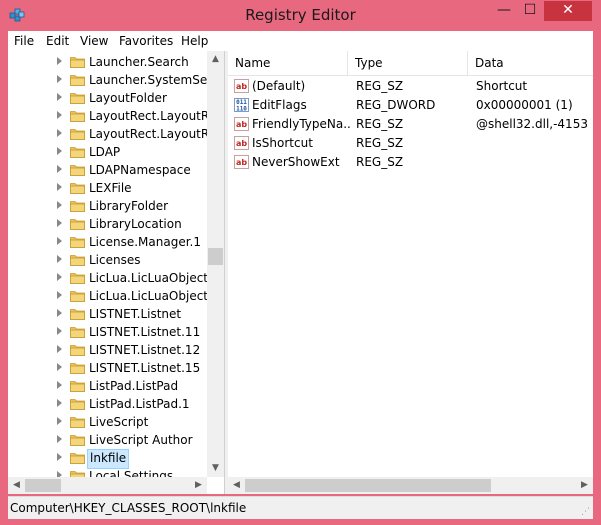 The width and height of the screenshot is (601, 525). I want to click on tree-item: LiveScript Author, so click(108, 440).